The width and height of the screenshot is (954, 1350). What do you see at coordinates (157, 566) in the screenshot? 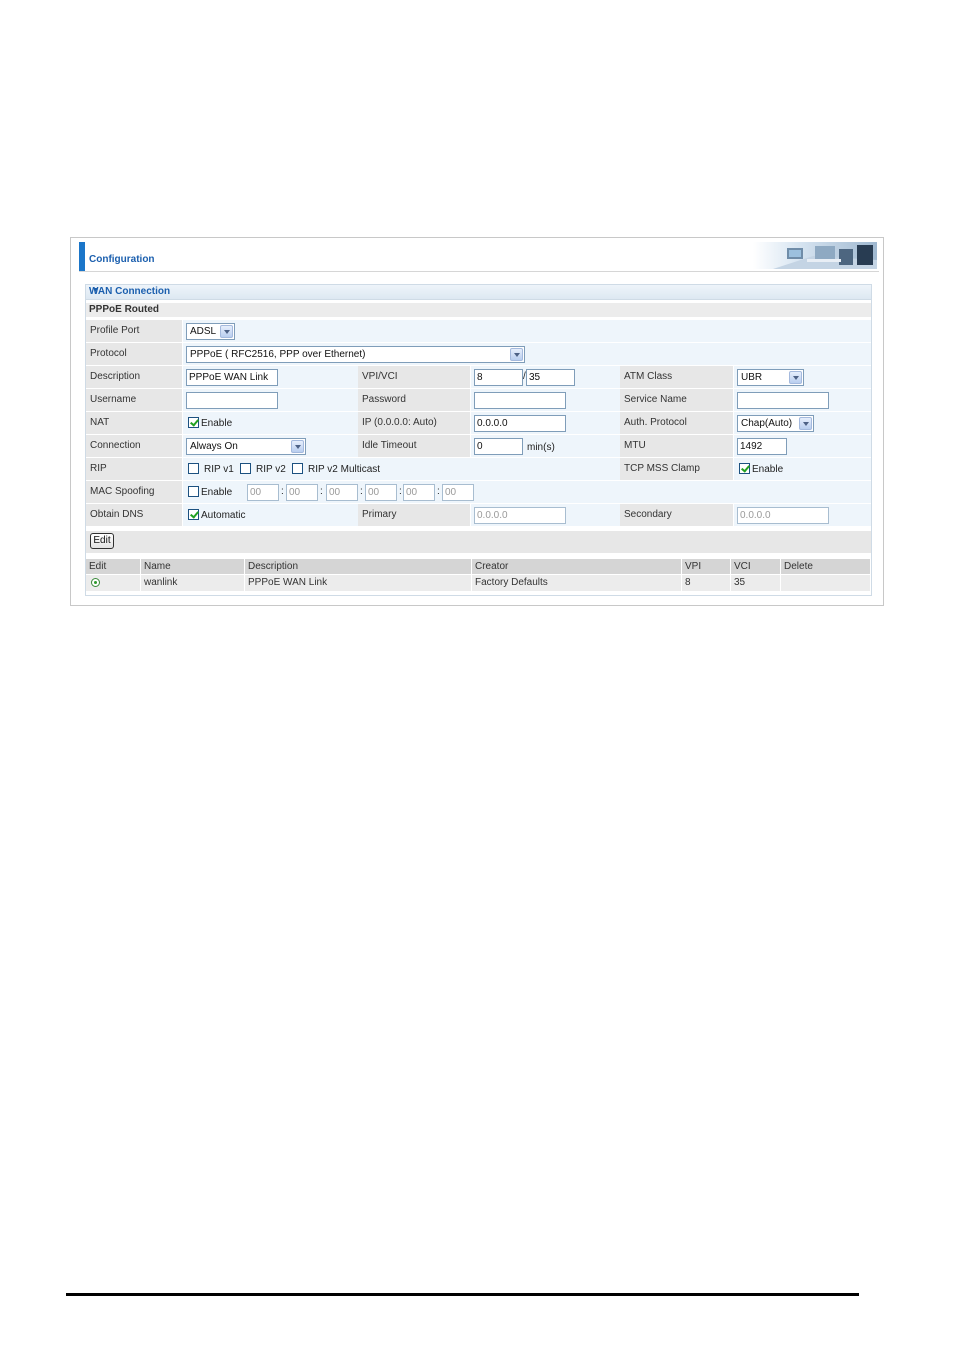
I see `column-header: Name` at bounding box center [157, 566].